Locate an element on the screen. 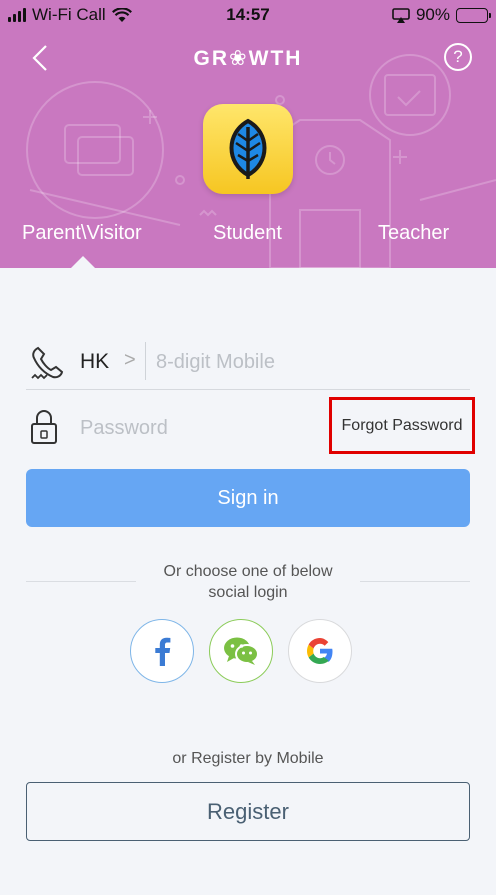  google-icon is located at coordinates (320, 651).